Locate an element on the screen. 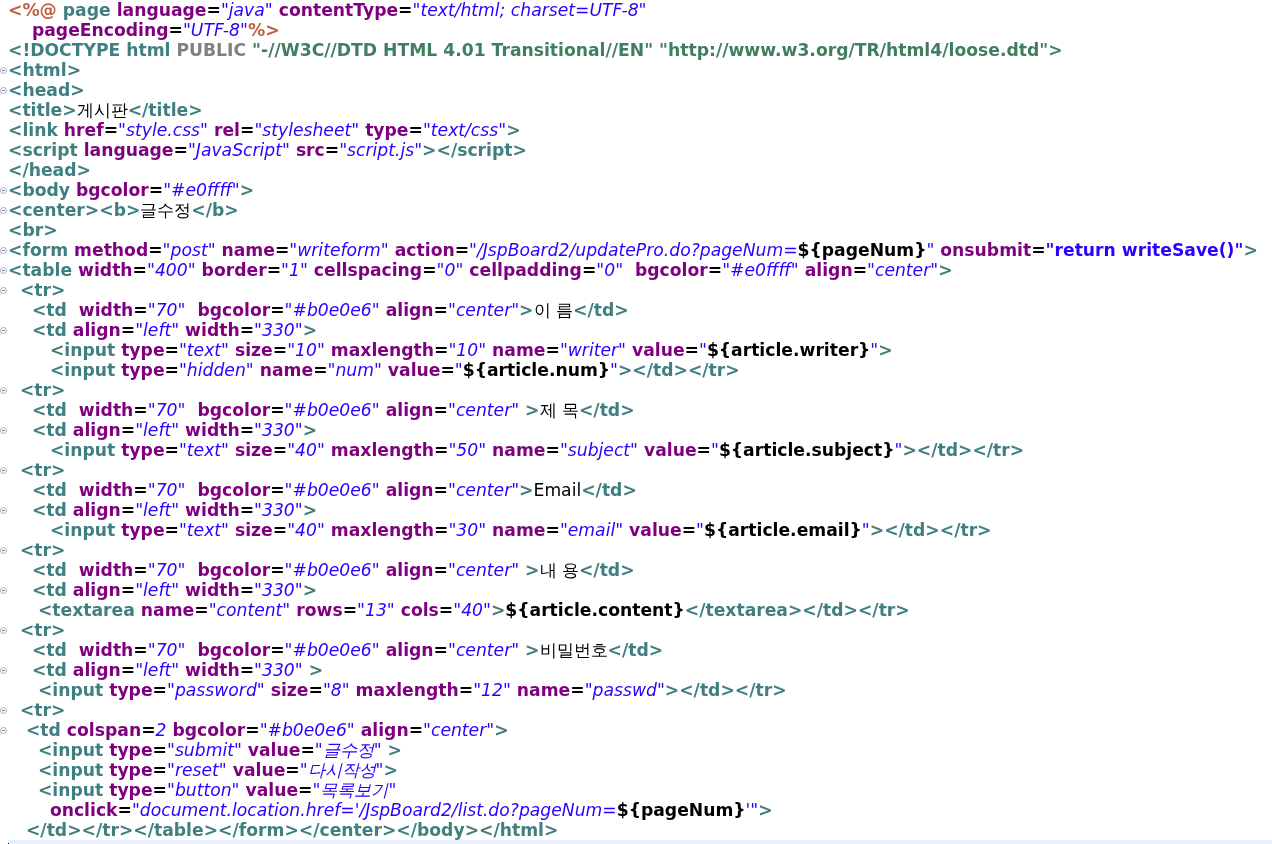  code-line: <%@ page language="java" contentType="text/html; charset=UTF-8" is located at coordinates (327, 10).